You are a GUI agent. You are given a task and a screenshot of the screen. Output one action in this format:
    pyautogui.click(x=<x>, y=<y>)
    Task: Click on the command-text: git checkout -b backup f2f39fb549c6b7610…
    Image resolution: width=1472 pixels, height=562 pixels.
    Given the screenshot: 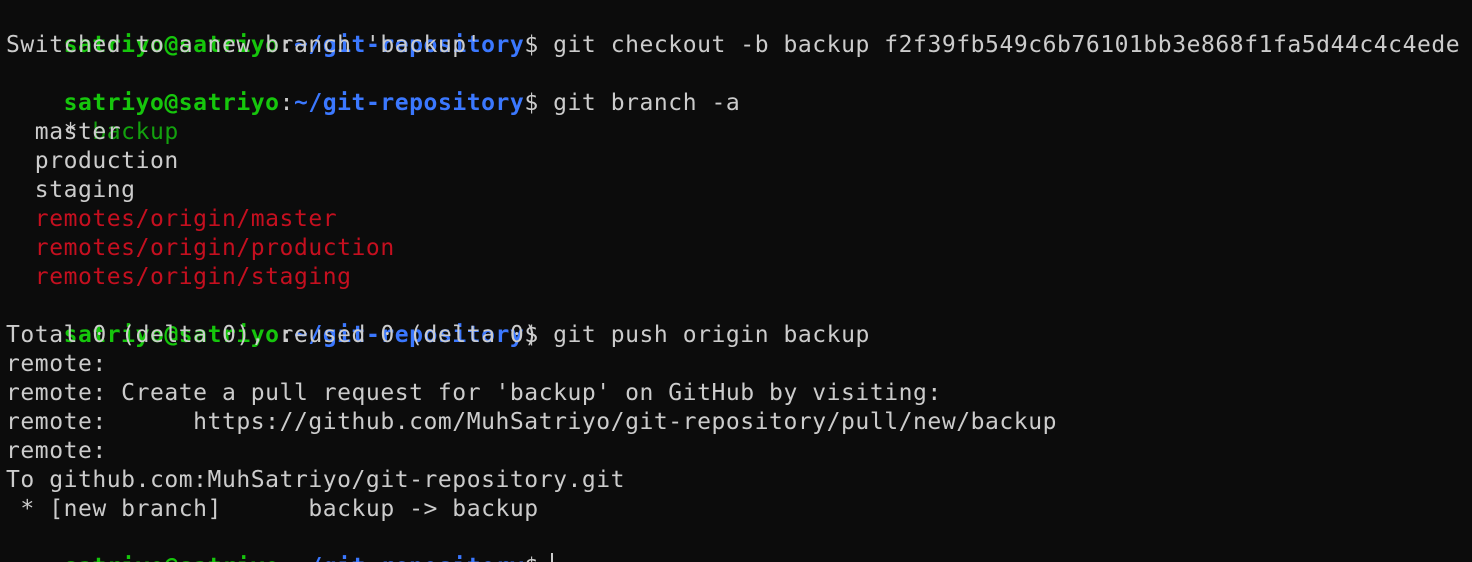 What is the action you would take?
    pyautogui.click(x=999, y=45)
    